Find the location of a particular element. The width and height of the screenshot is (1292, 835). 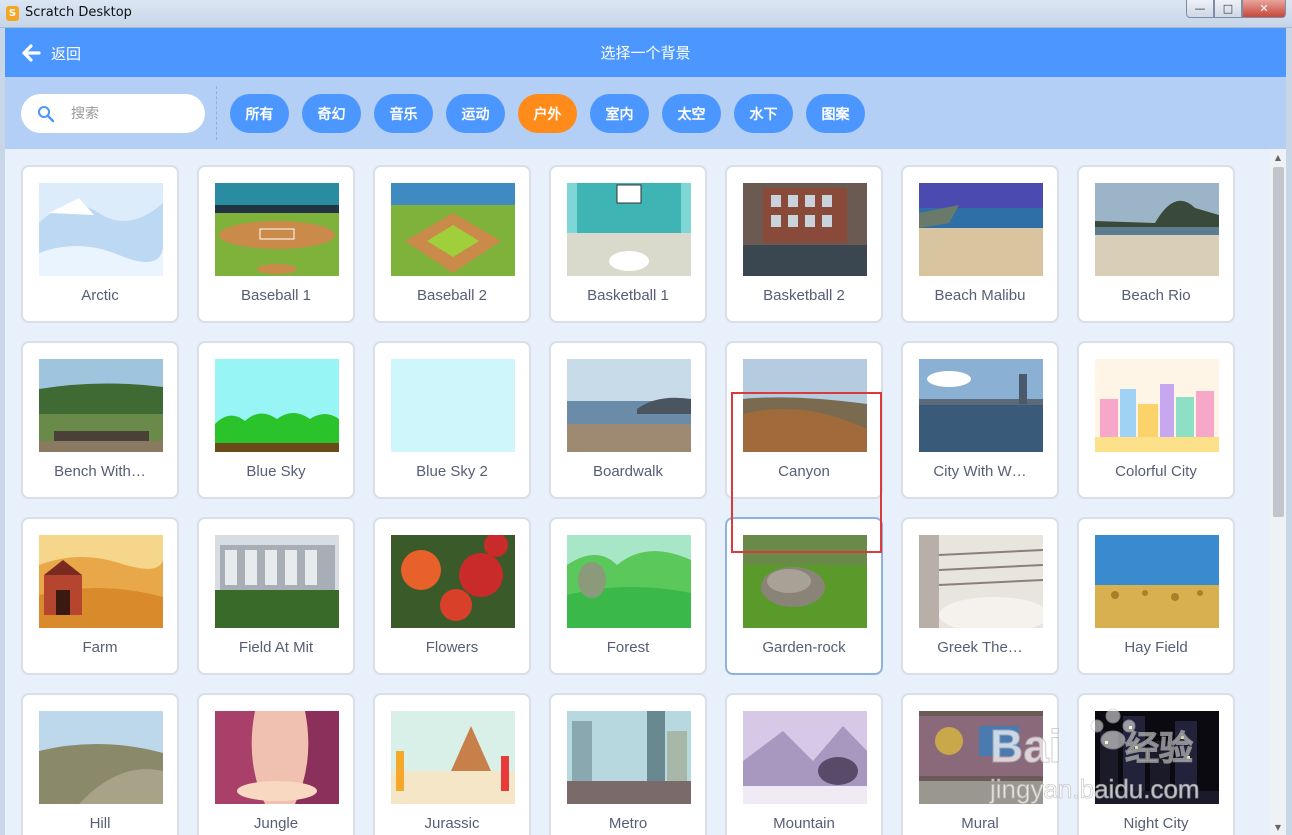

backdrop-card: Baseball 2 is located at coordinates (452, 244).